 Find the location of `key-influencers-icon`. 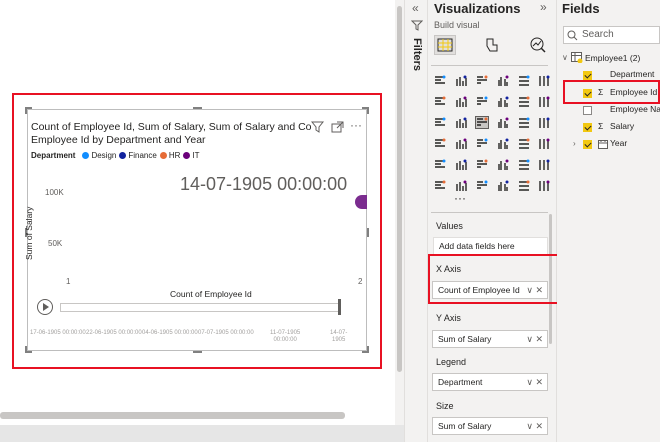

key-influencers-icon is located at coordinates (544, 165).